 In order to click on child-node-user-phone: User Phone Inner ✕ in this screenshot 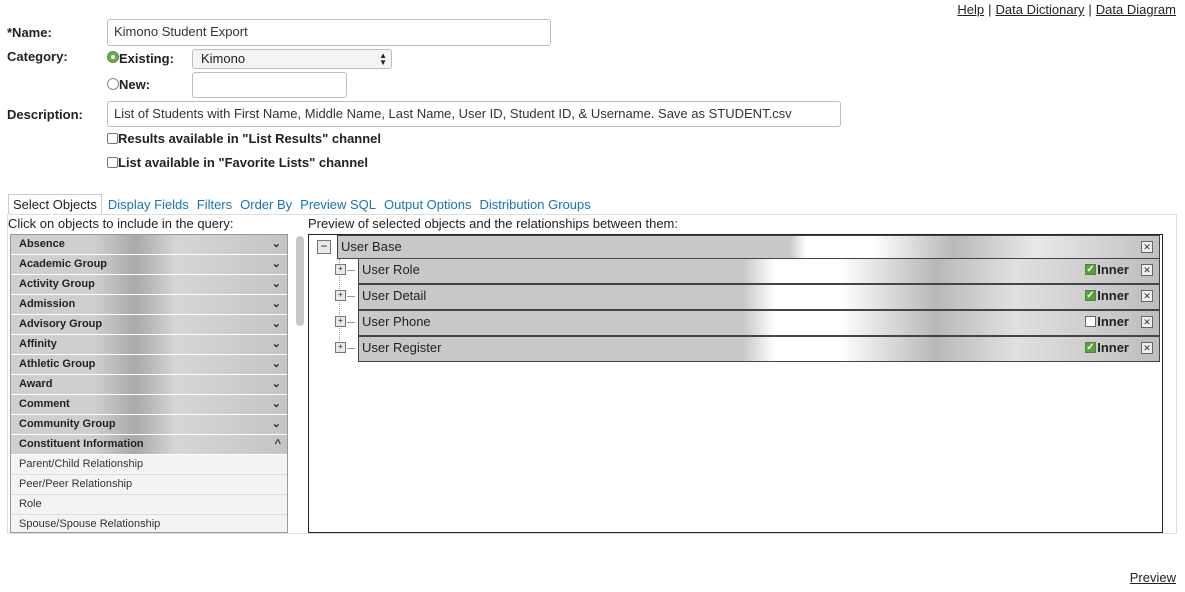, I will do `click(759, 323)`.